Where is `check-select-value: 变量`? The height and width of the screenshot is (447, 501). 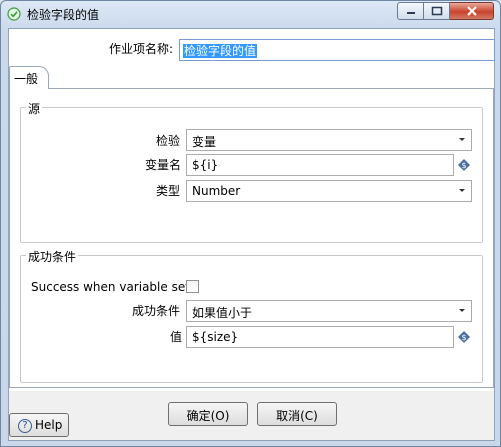 check-select-value: 变量 is located at coordinates (204, 142).